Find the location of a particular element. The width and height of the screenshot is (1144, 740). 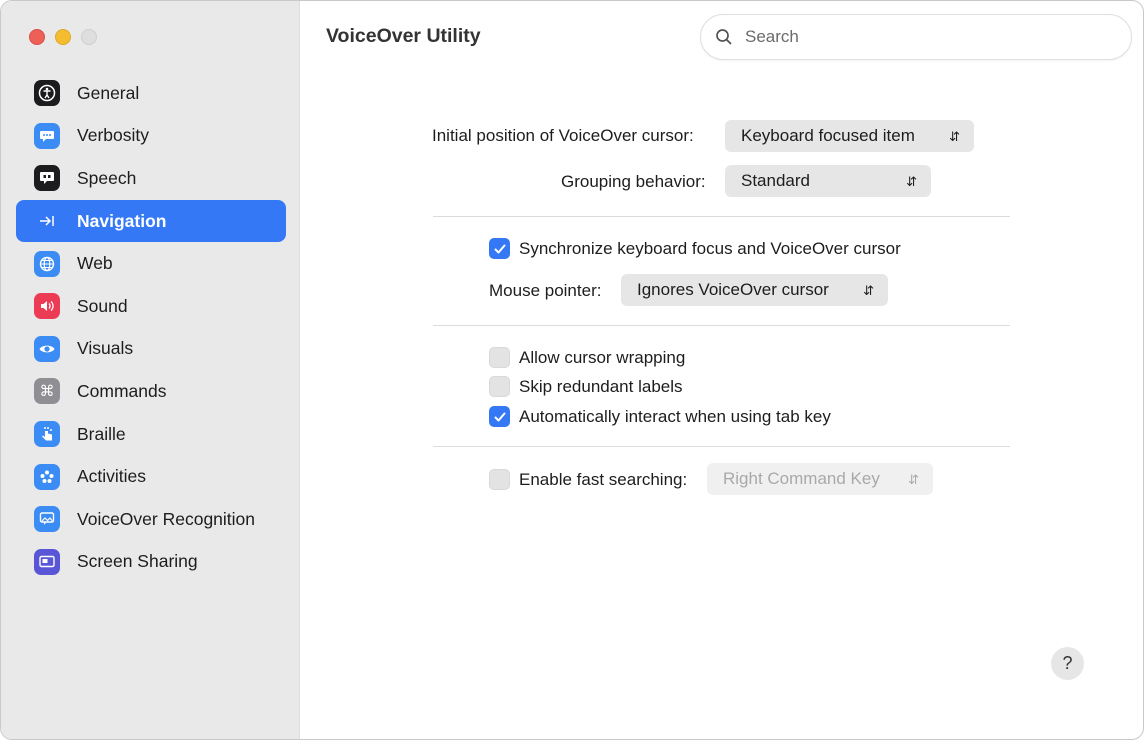

skip-labels-row: Skip redundant labels is located at coordinates (586, 386).